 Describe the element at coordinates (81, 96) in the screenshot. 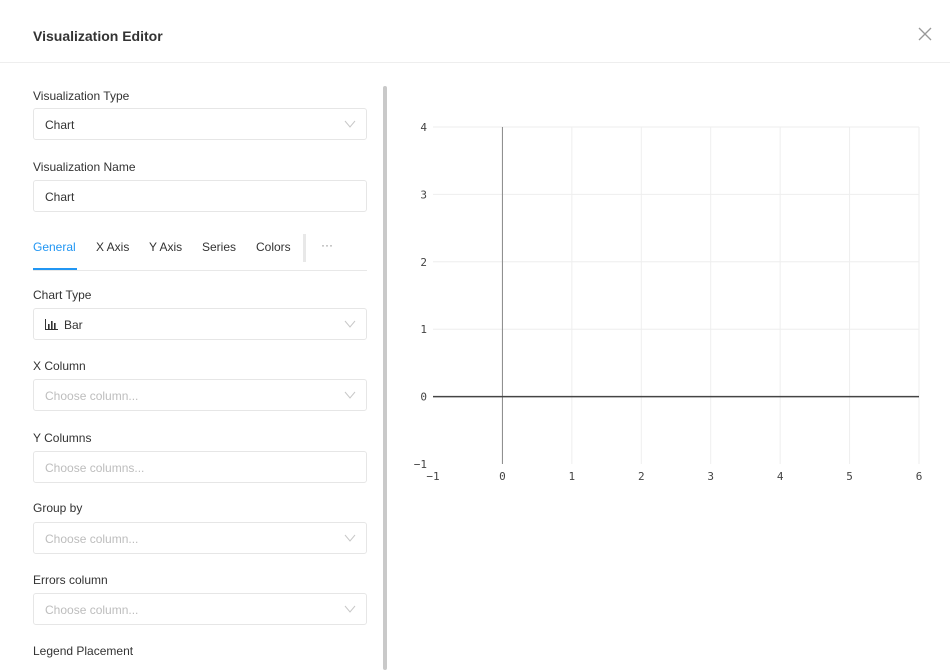

I see `visualization-type-label: Visualization Type` at that location.